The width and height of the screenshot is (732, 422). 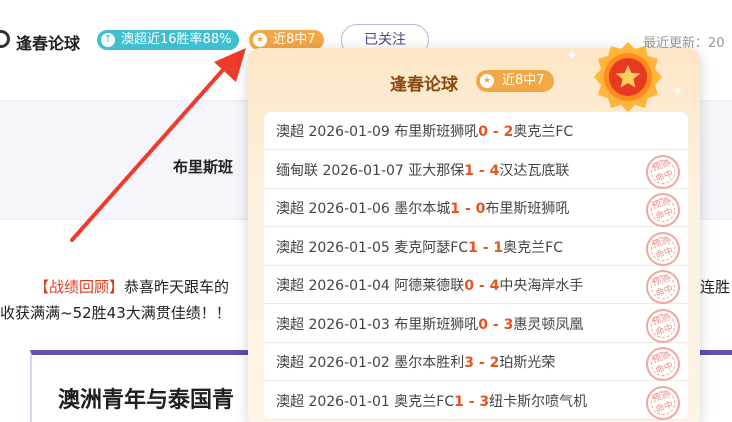 What do you see at coordinates (349, 401) in the screenshot?
I see `record-date: 2026-01-01` at bounding box center [349, 401].